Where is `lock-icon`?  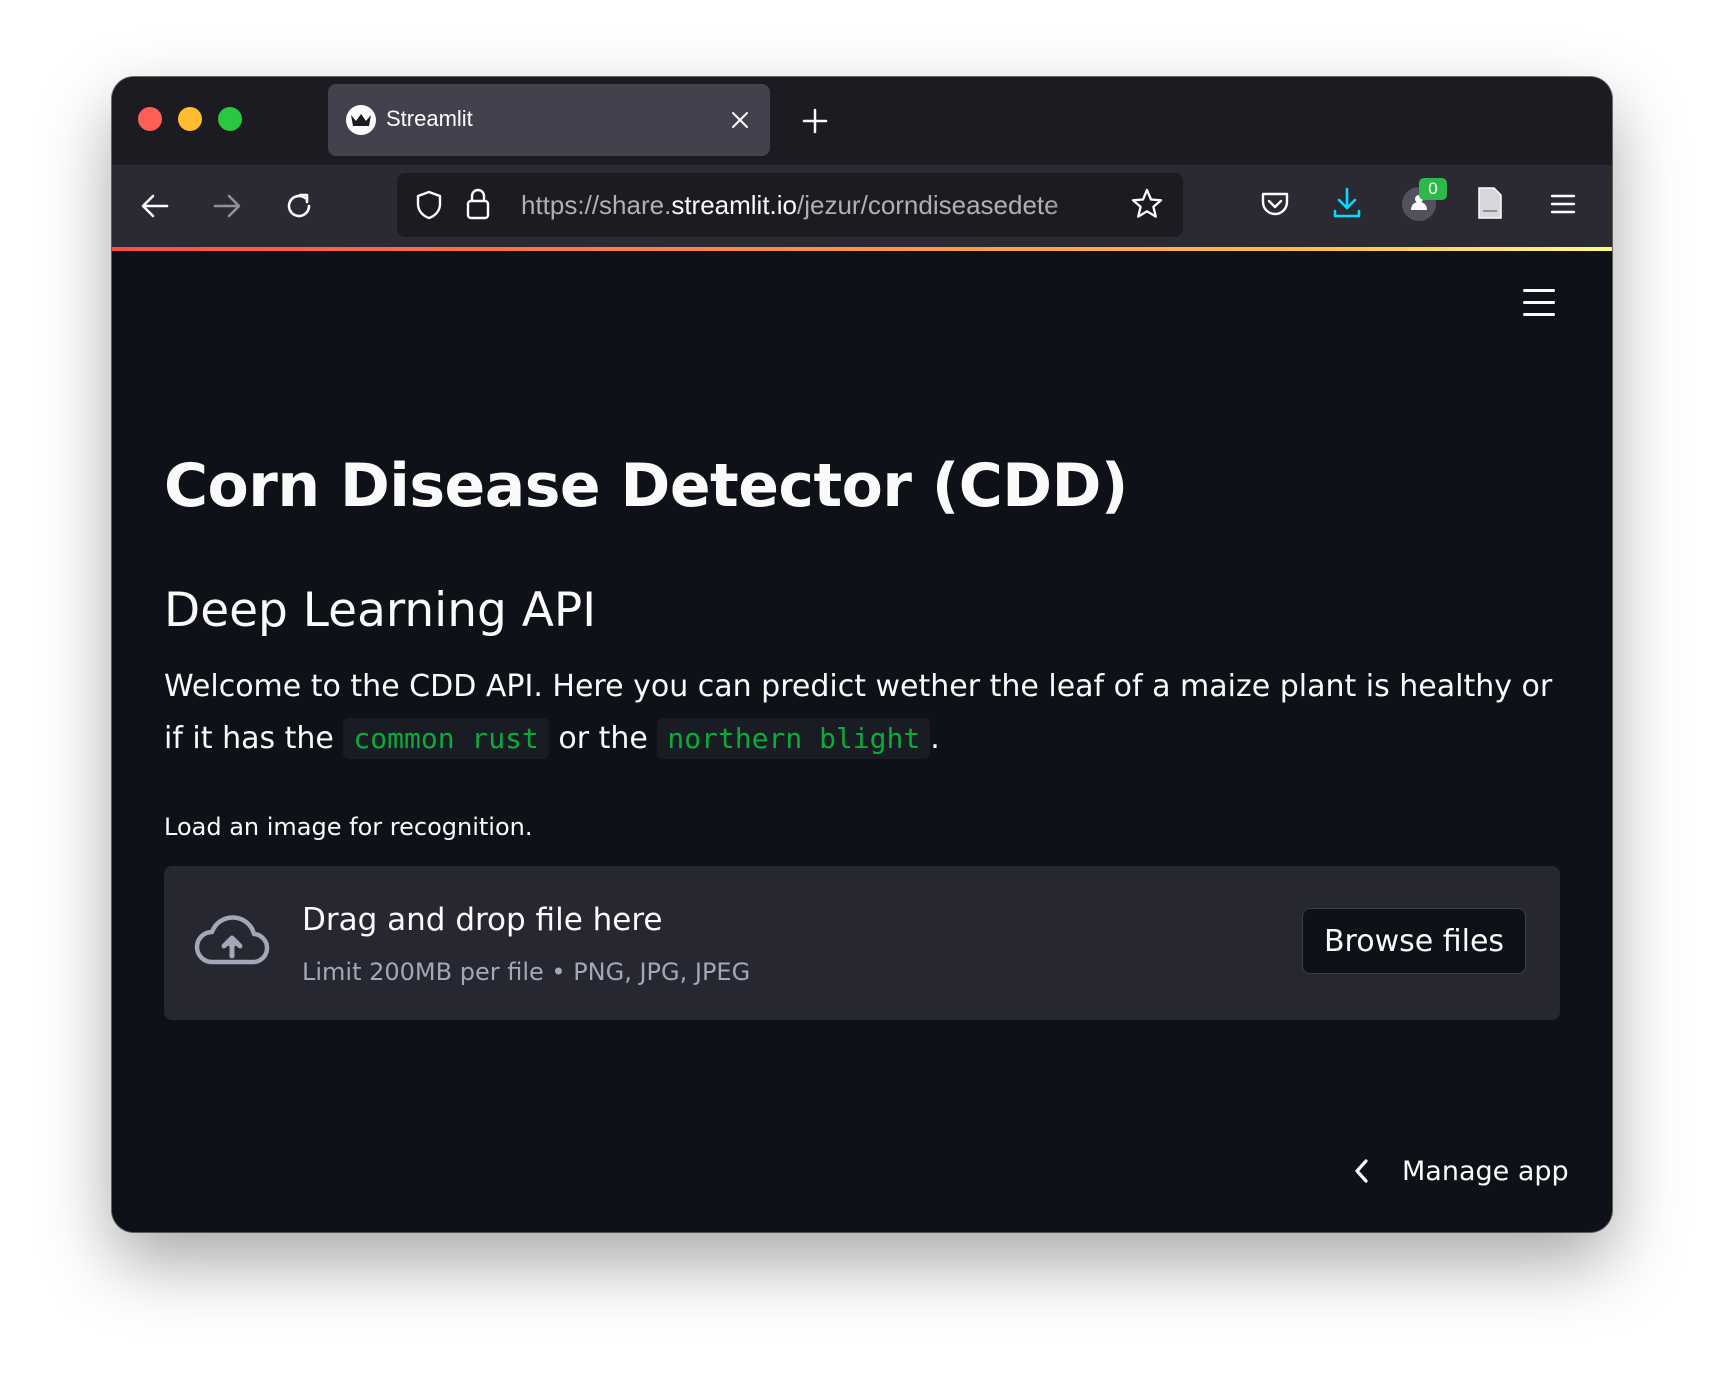 lock-icon is located at coordinates (478, 204).